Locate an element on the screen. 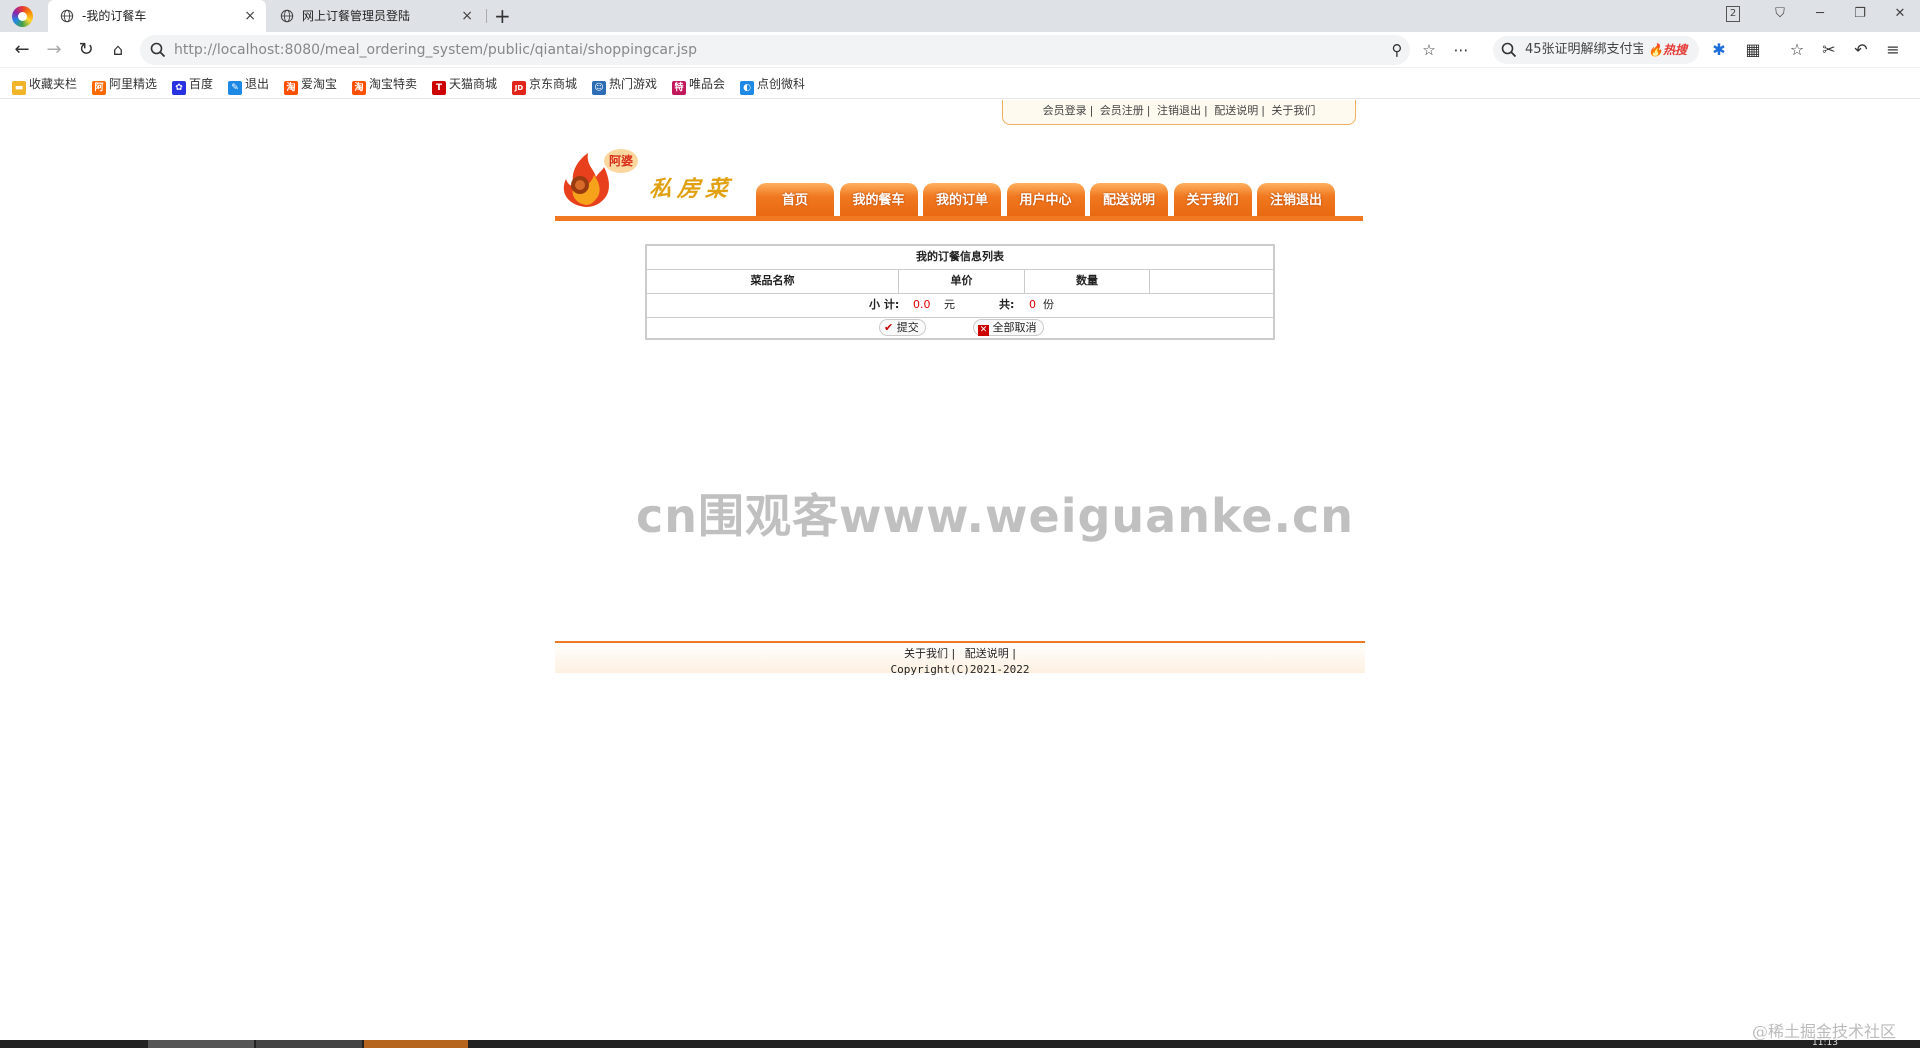 The image size is (1920, 1048). bookmark-5: 淘爱淘宝 is located at coordinates (311, 85).